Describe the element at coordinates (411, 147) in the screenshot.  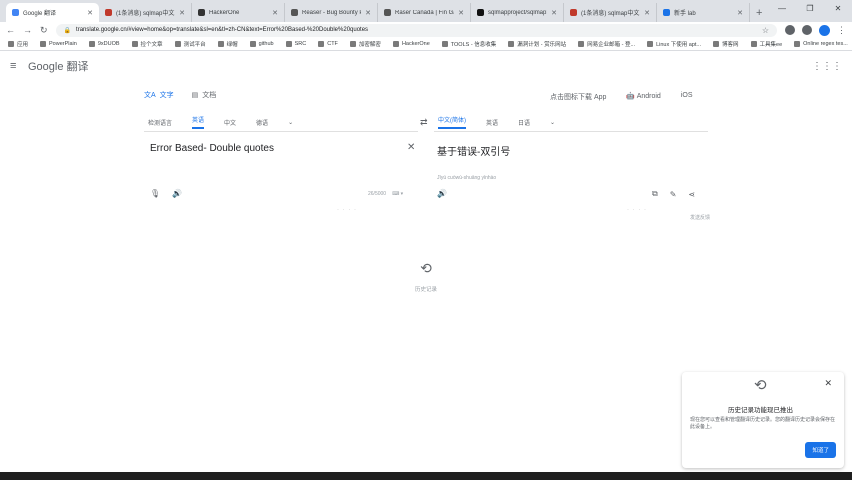
I see `clear-text-icon: ✕` at that location.